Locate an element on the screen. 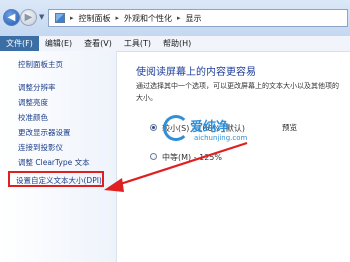  breadcrumb-item-display: 显示 is located at coordinates (194, 18).